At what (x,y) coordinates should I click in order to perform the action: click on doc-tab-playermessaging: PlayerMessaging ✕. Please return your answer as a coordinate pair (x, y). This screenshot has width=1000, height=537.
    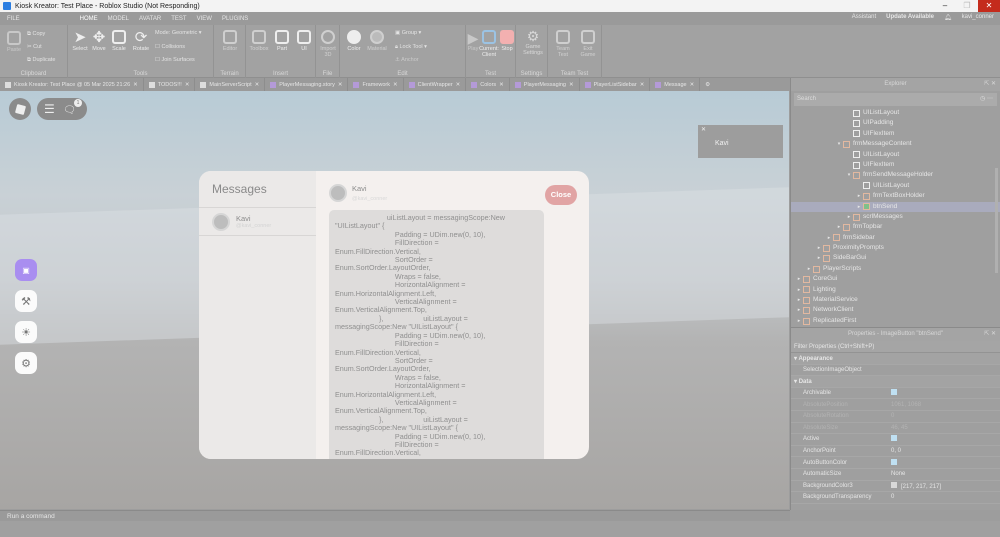
    Looking at the image, I should click on (545, 84).